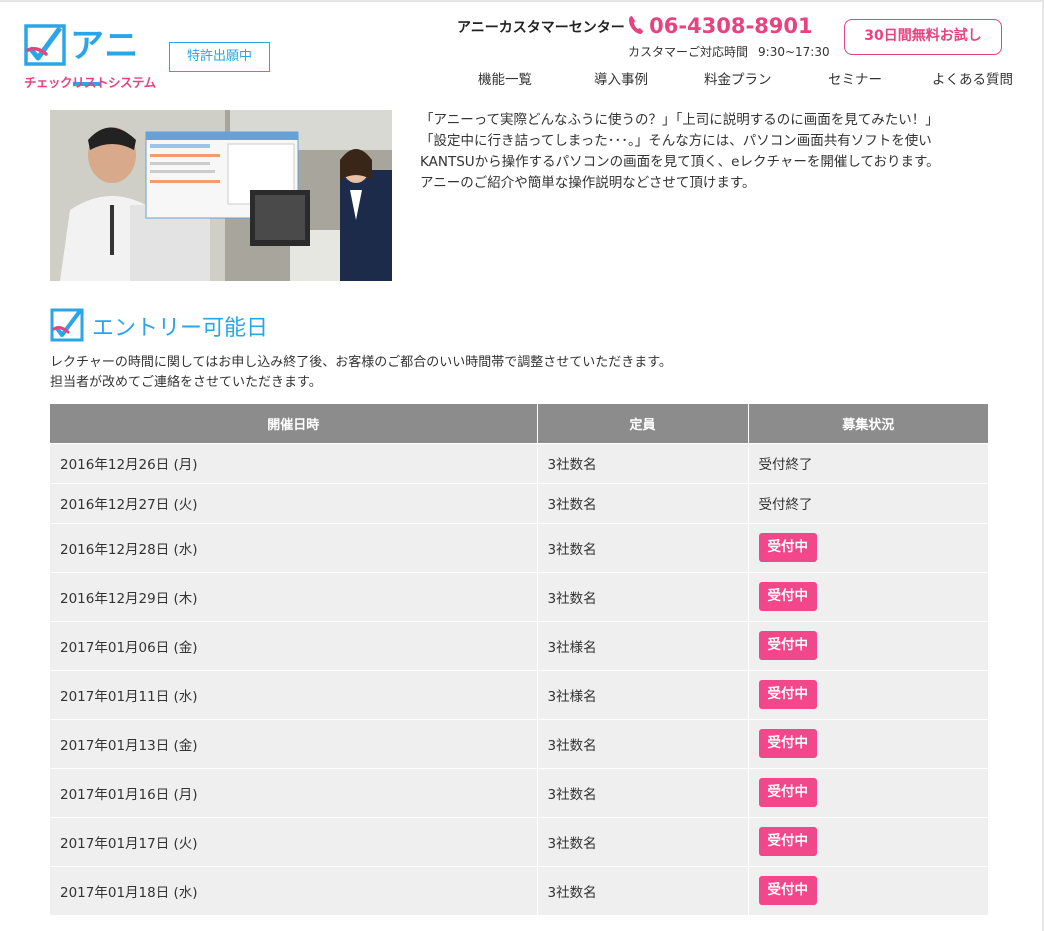  What do you see at coordinates (105, 66) in the screenshot?
I see `logo-name: アニー` at bounding box center [105, 66].